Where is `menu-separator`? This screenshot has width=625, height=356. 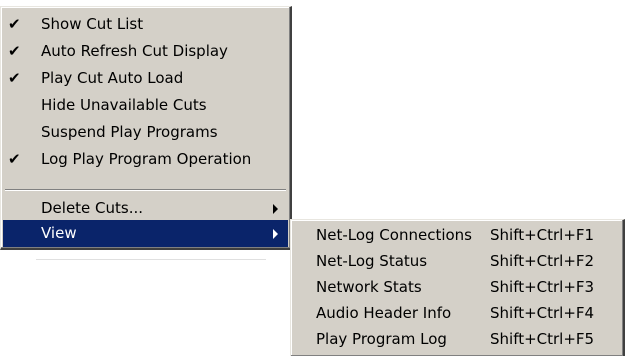 menu-separator is located at coordinates (145, 190).